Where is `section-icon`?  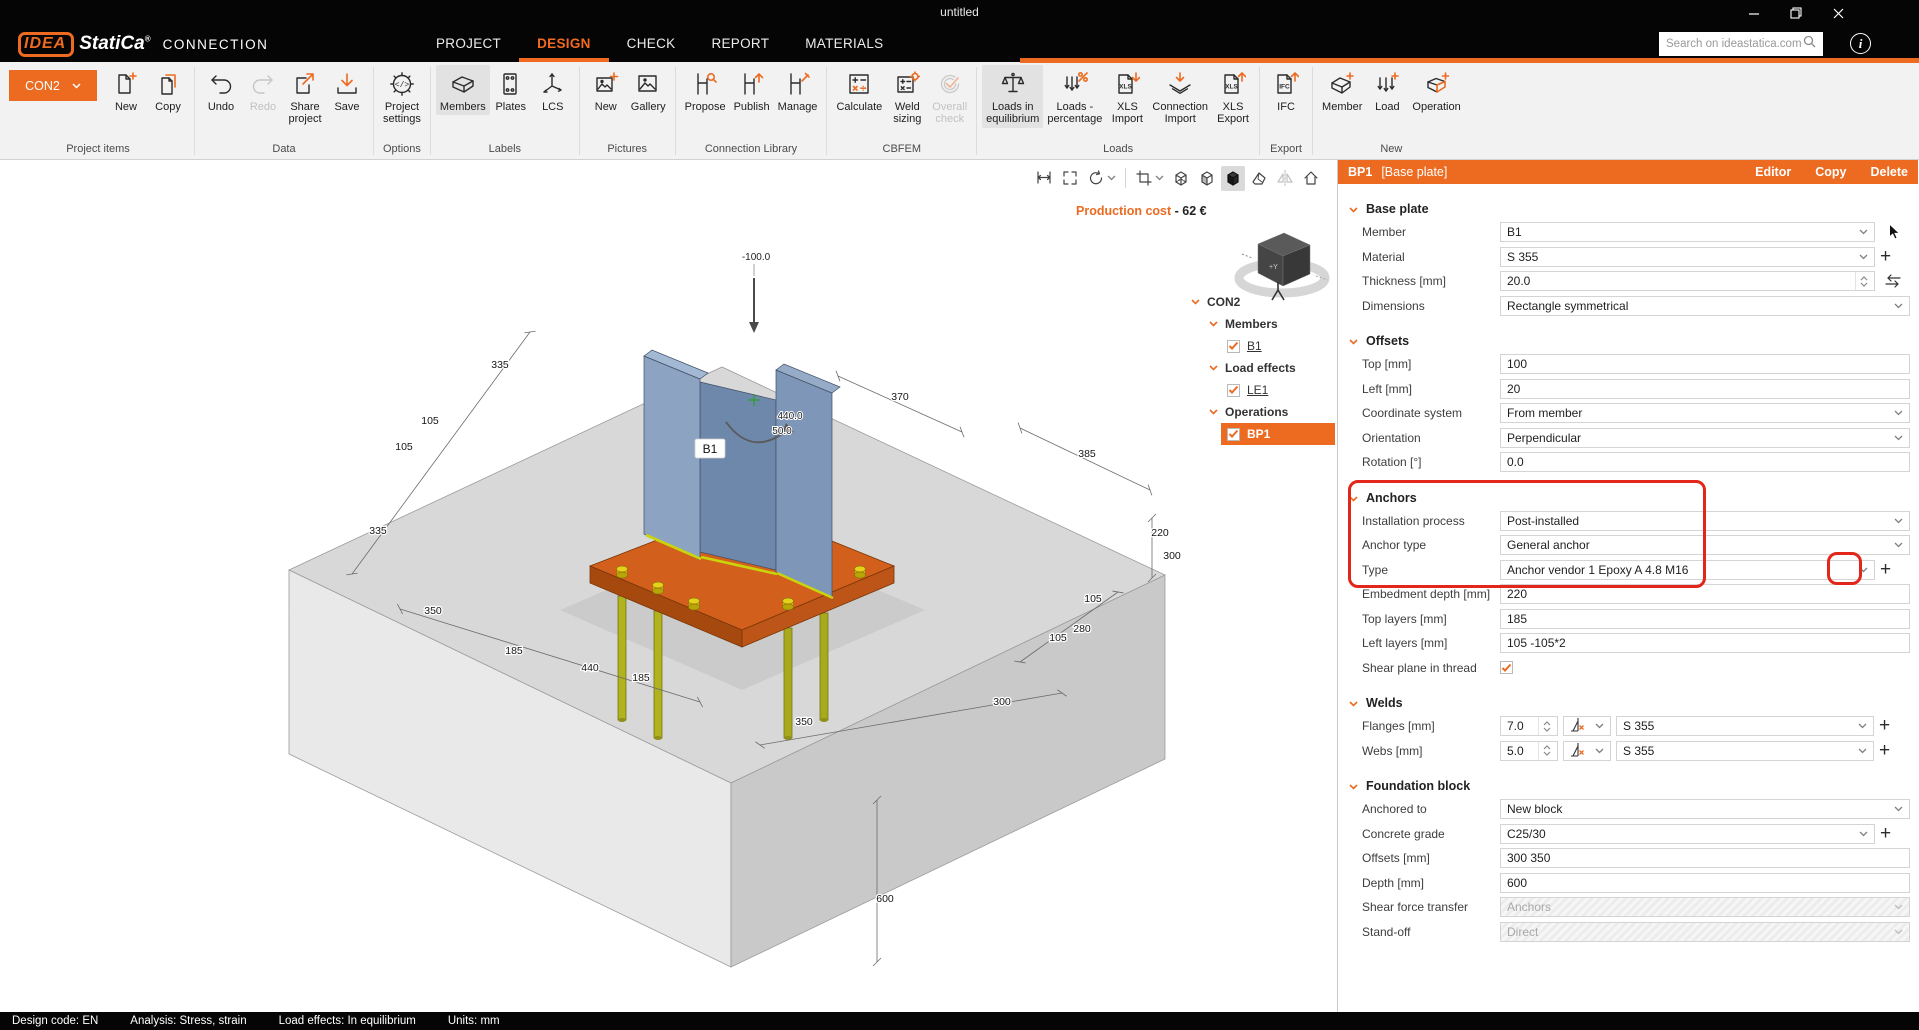
section-icon is located at coordinates (1149, 178).